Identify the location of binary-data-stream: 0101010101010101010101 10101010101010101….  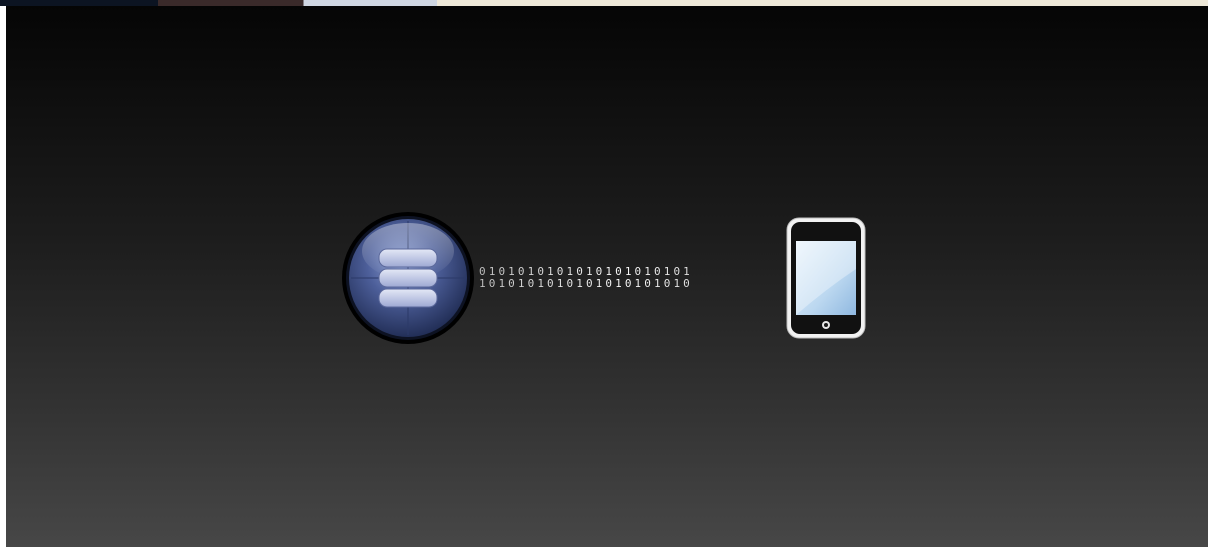
(634, 278).